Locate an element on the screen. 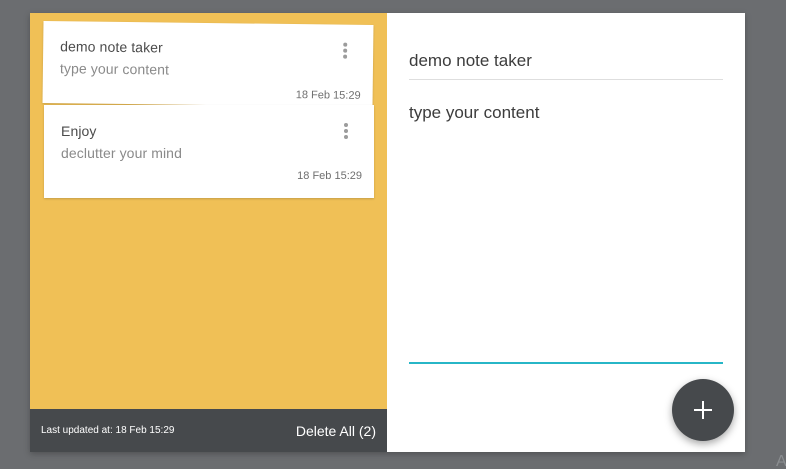  note-title: demo note taker is located at coordinates (111, 47).